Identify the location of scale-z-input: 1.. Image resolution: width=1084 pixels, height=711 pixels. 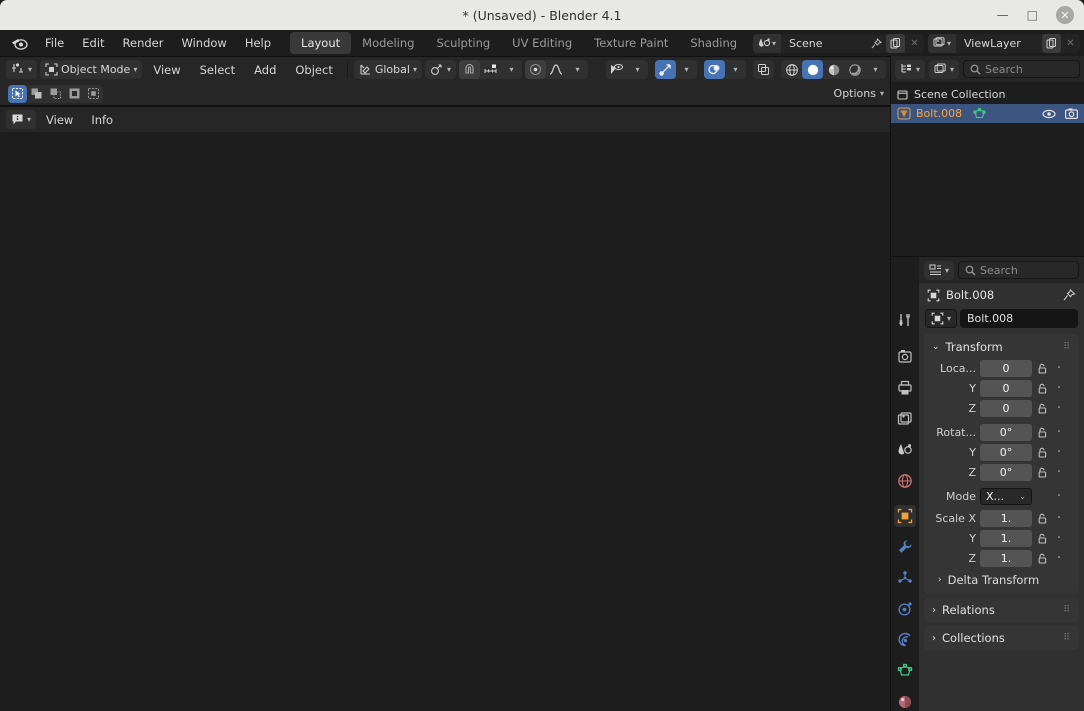
(1006, 558).